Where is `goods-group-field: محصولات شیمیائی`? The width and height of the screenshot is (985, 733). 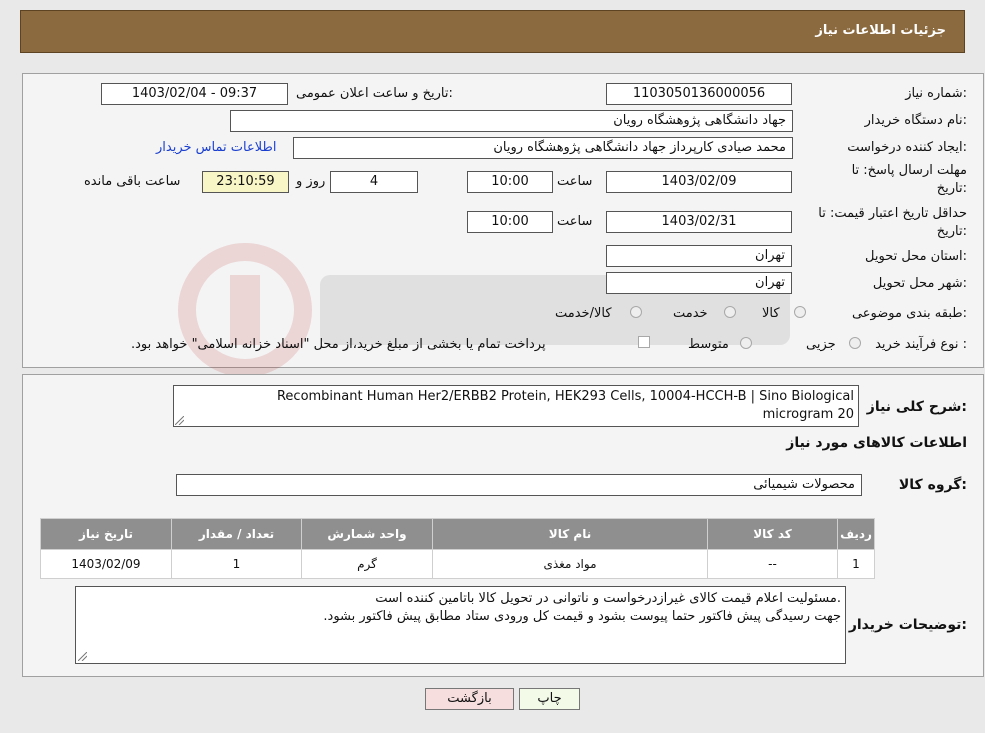
goods-group-field: محصولات شیمیائی is located at coordinates (519, 485).